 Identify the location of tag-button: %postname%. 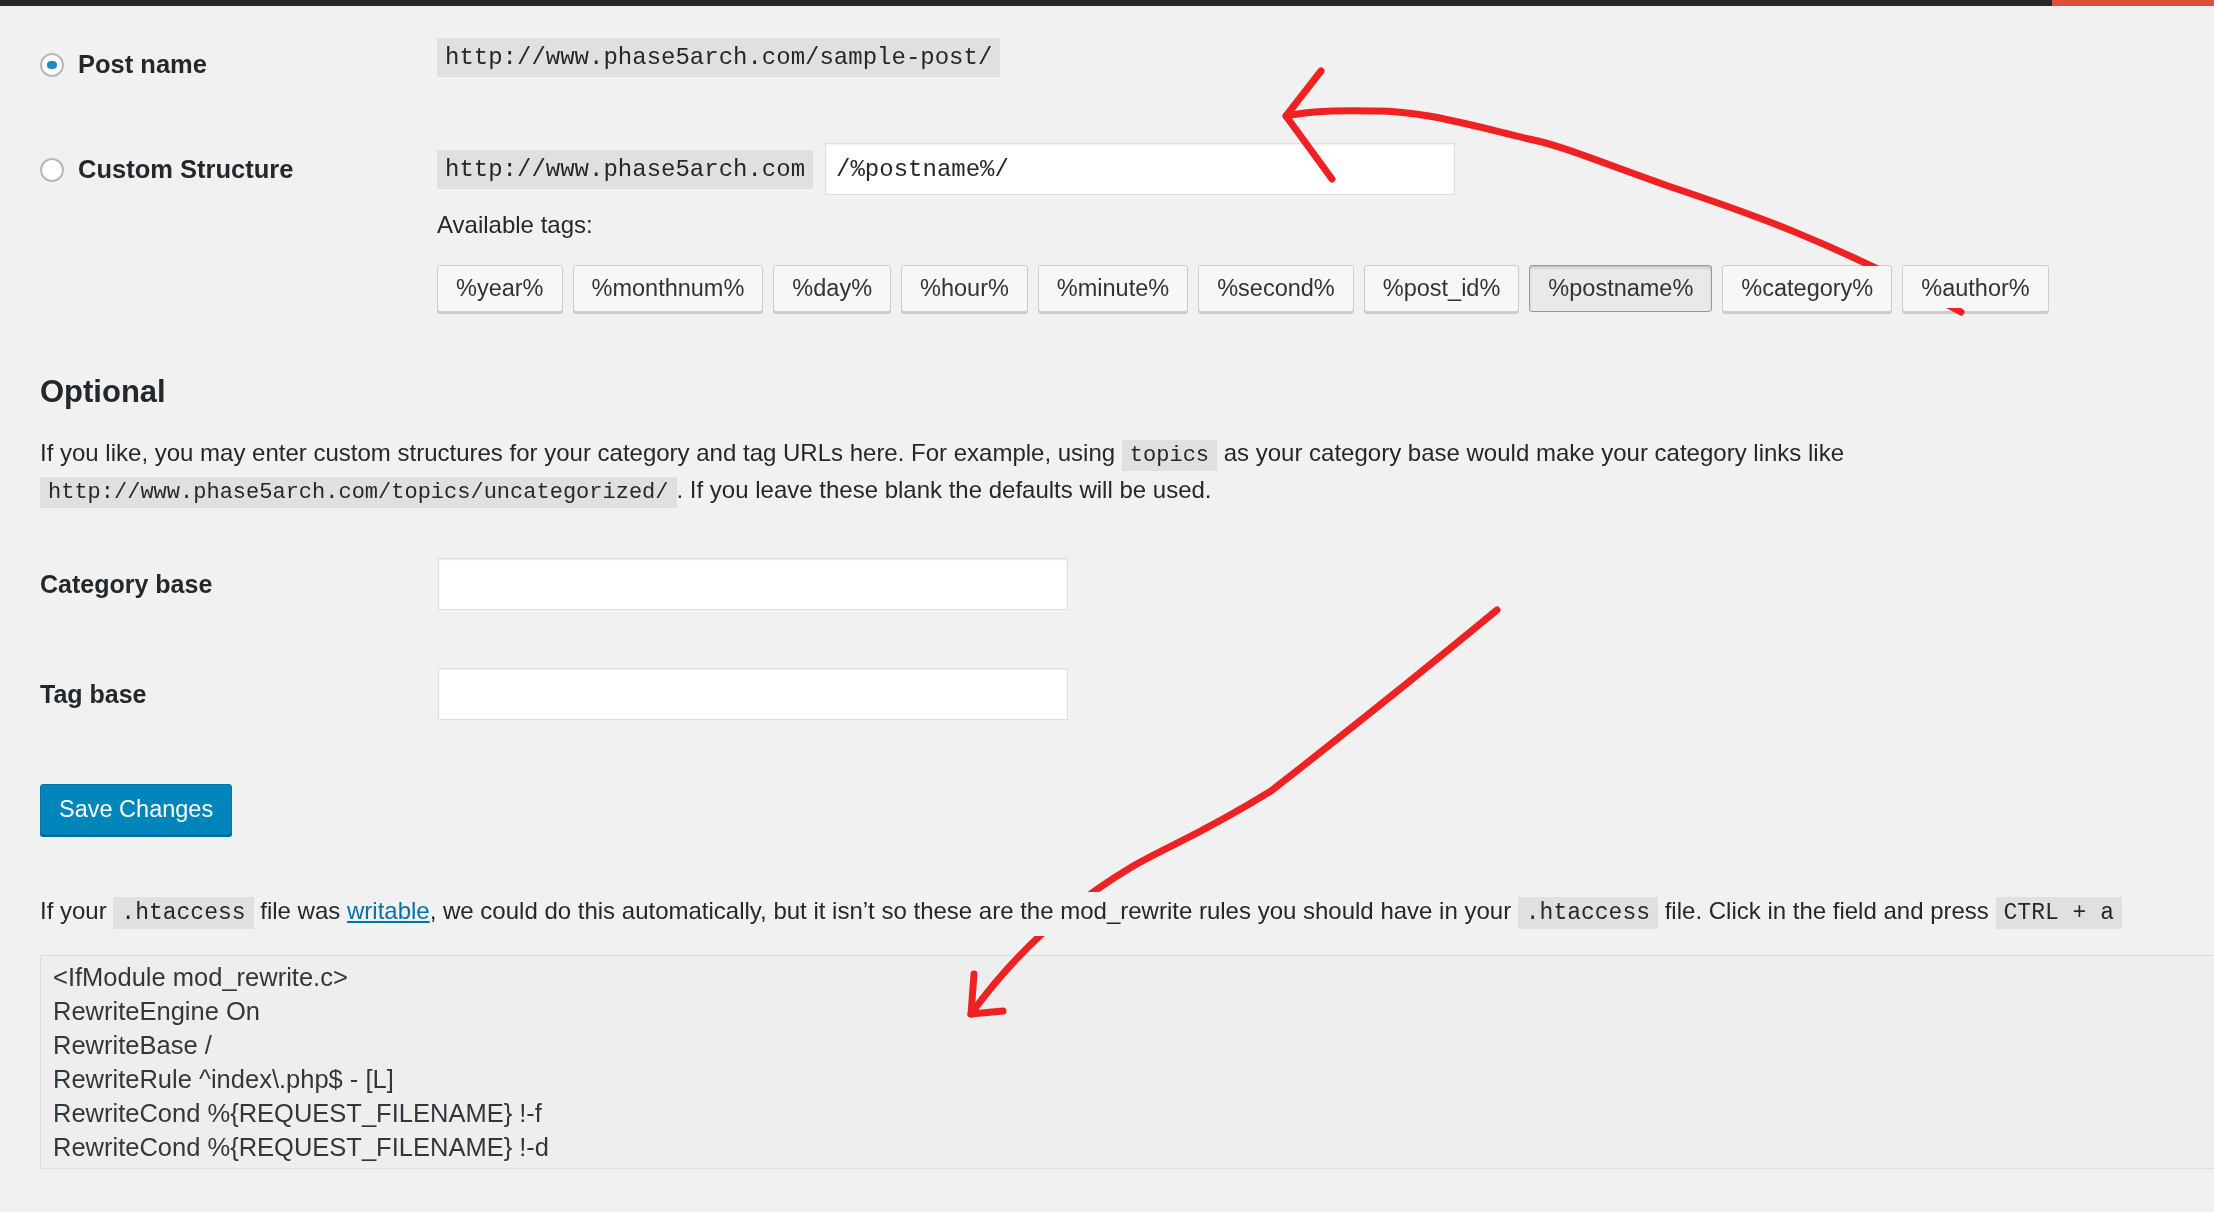
(1621, 288).